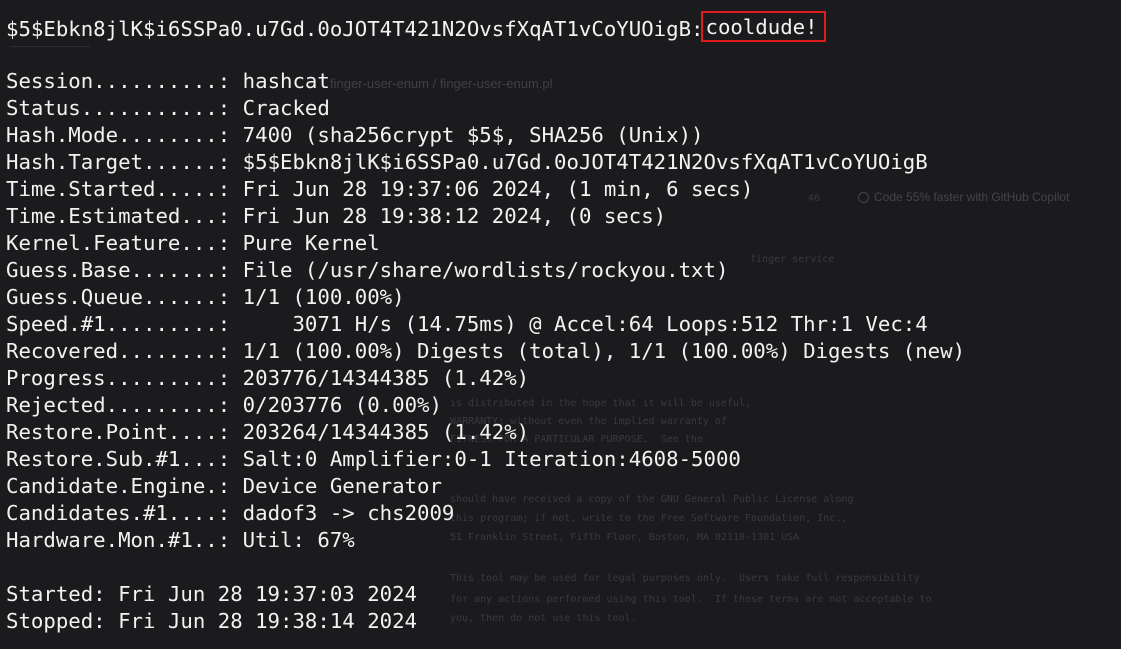 The image size is (1121, 649). What do you see at coordinates (543, 618) in the screenshot?
I see `ghost-code-line: you, then do not use this tool.` at bounding box center [543, 618].